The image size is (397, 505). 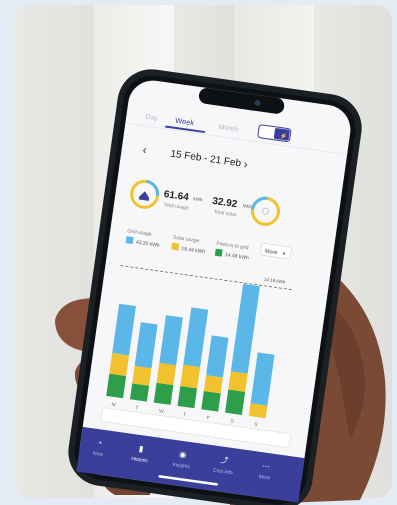 What do you see at coordinates (183, 455) in the screenshot?
I see `nav-insights-icon: ◉` at bounding box center [183, 455].